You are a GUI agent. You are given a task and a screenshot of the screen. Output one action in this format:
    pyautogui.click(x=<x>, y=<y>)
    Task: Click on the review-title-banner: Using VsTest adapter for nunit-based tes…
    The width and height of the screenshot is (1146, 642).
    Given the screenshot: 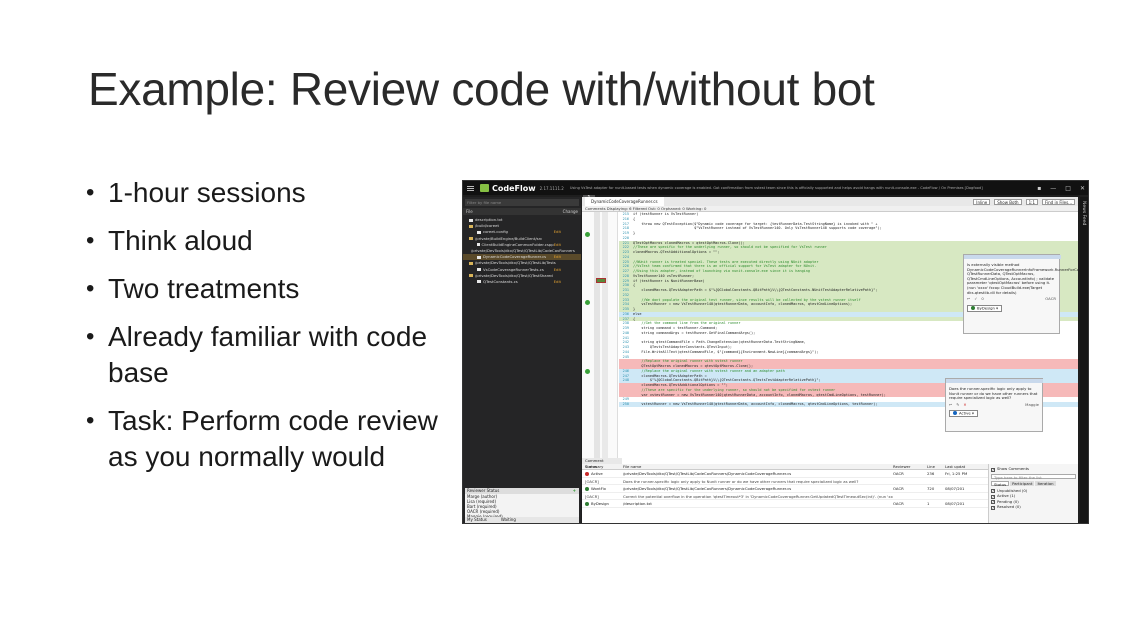 What is the action you would take?
    pyautogui.click(x=776, y=188)
    